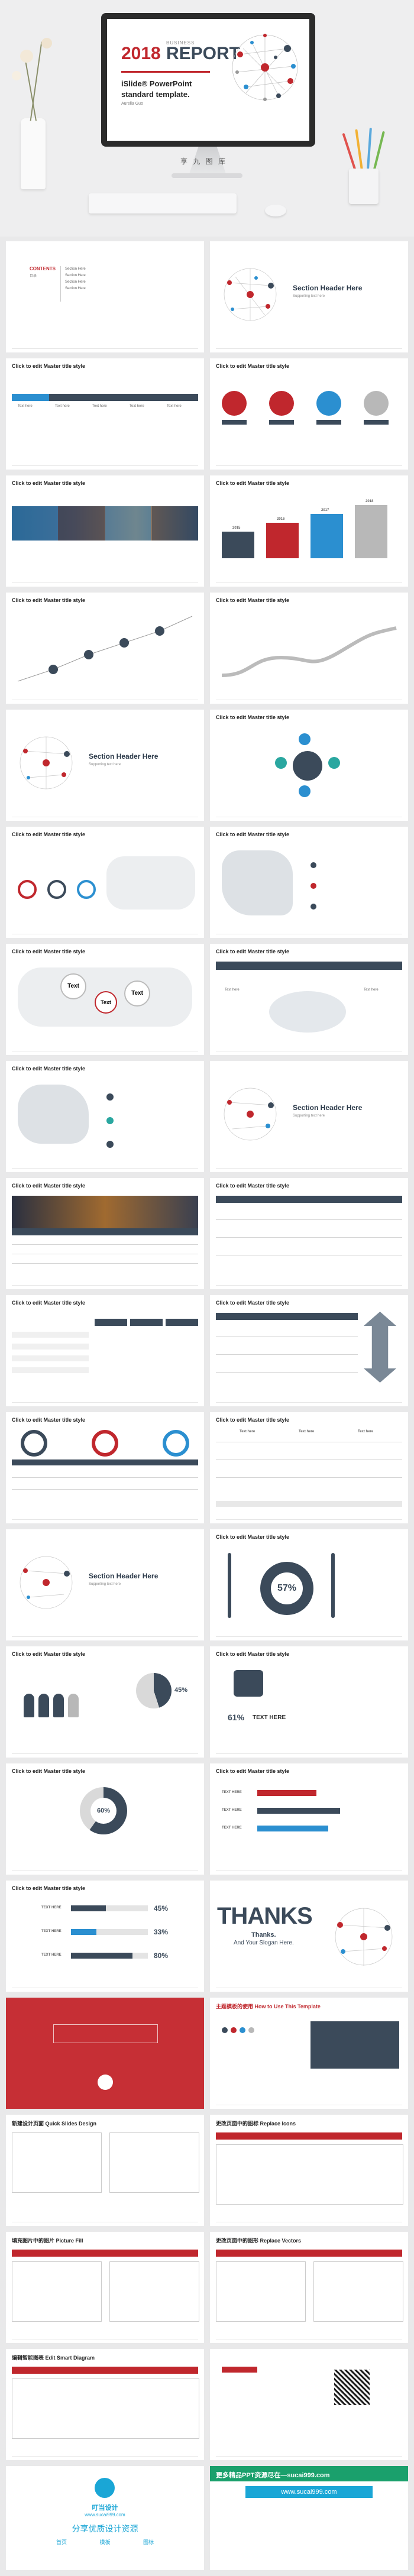  I want to click on subtitle-line-1: iSlide® PowerPoint, so click(156, 84).